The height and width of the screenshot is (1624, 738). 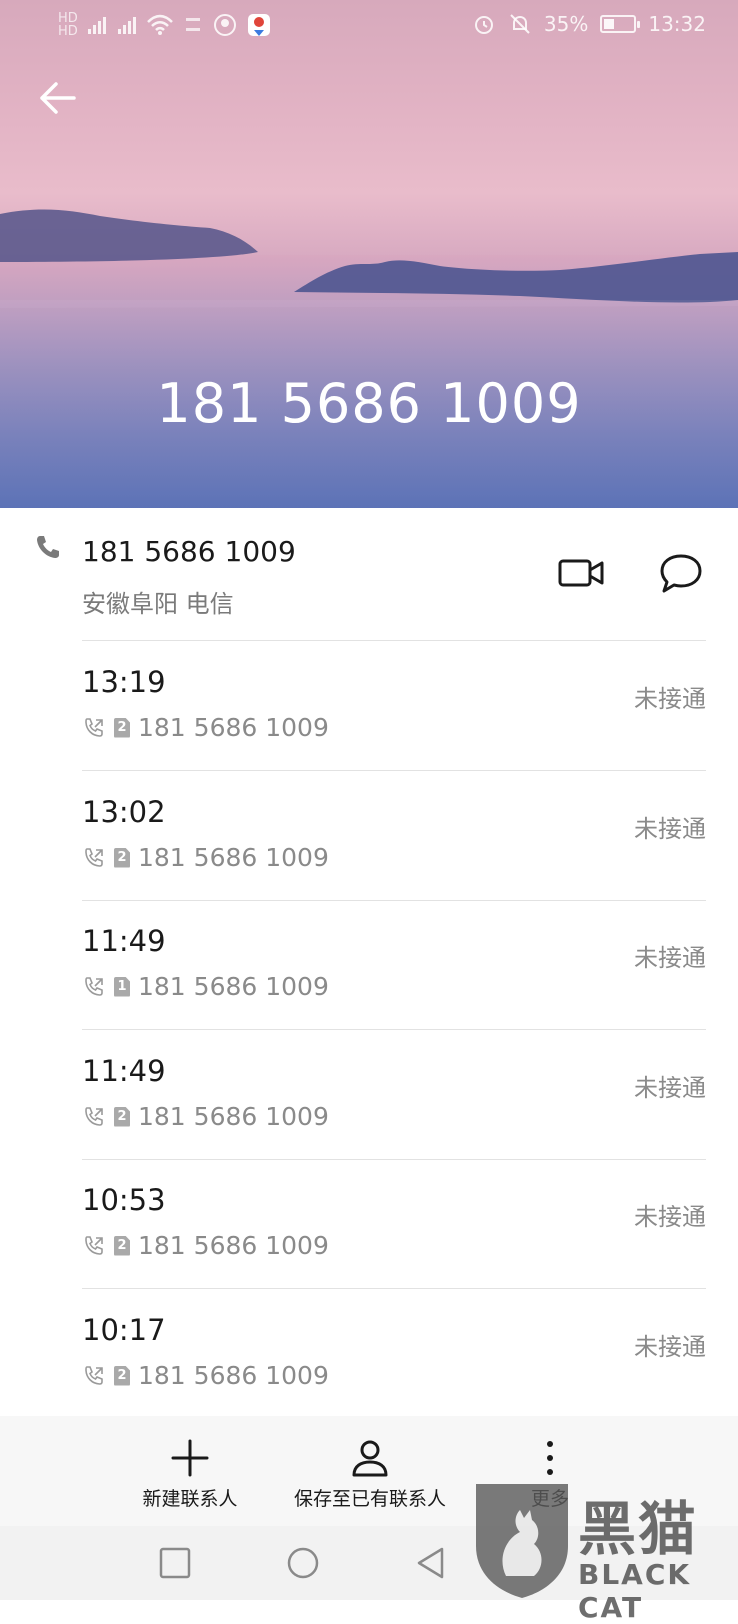 What do you see at coordinates (609, 24) in the screenshot?
I see `battery-level` at bounding box center [609, 24].